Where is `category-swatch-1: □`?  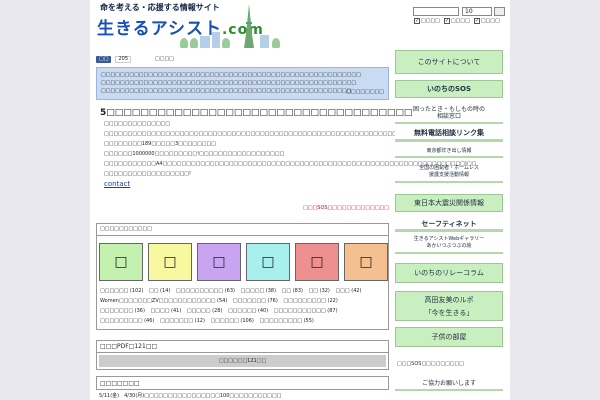 category-swatch-1: □ is located at coordinates (121, 262).